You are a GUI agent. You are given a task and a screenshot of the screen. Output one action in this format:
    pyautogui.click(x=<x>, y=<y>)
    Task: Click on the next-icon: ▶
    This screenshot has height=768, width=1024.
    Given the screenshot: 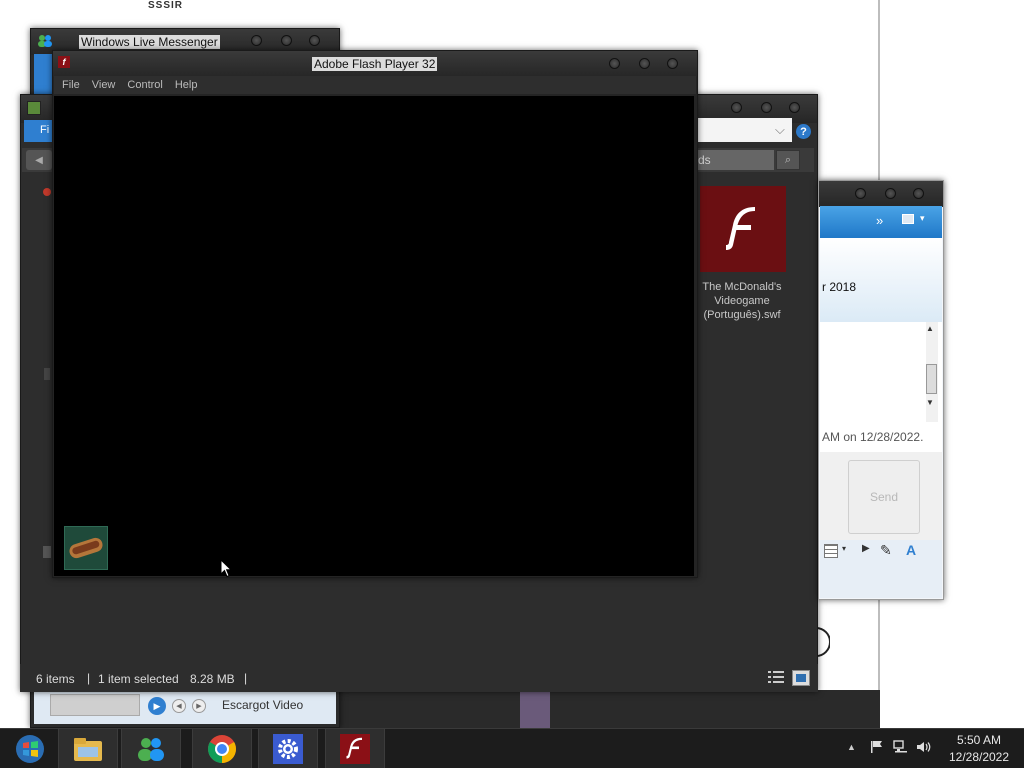 What is the action you would take?
    pyautogui.click(x=199, y=706)
    